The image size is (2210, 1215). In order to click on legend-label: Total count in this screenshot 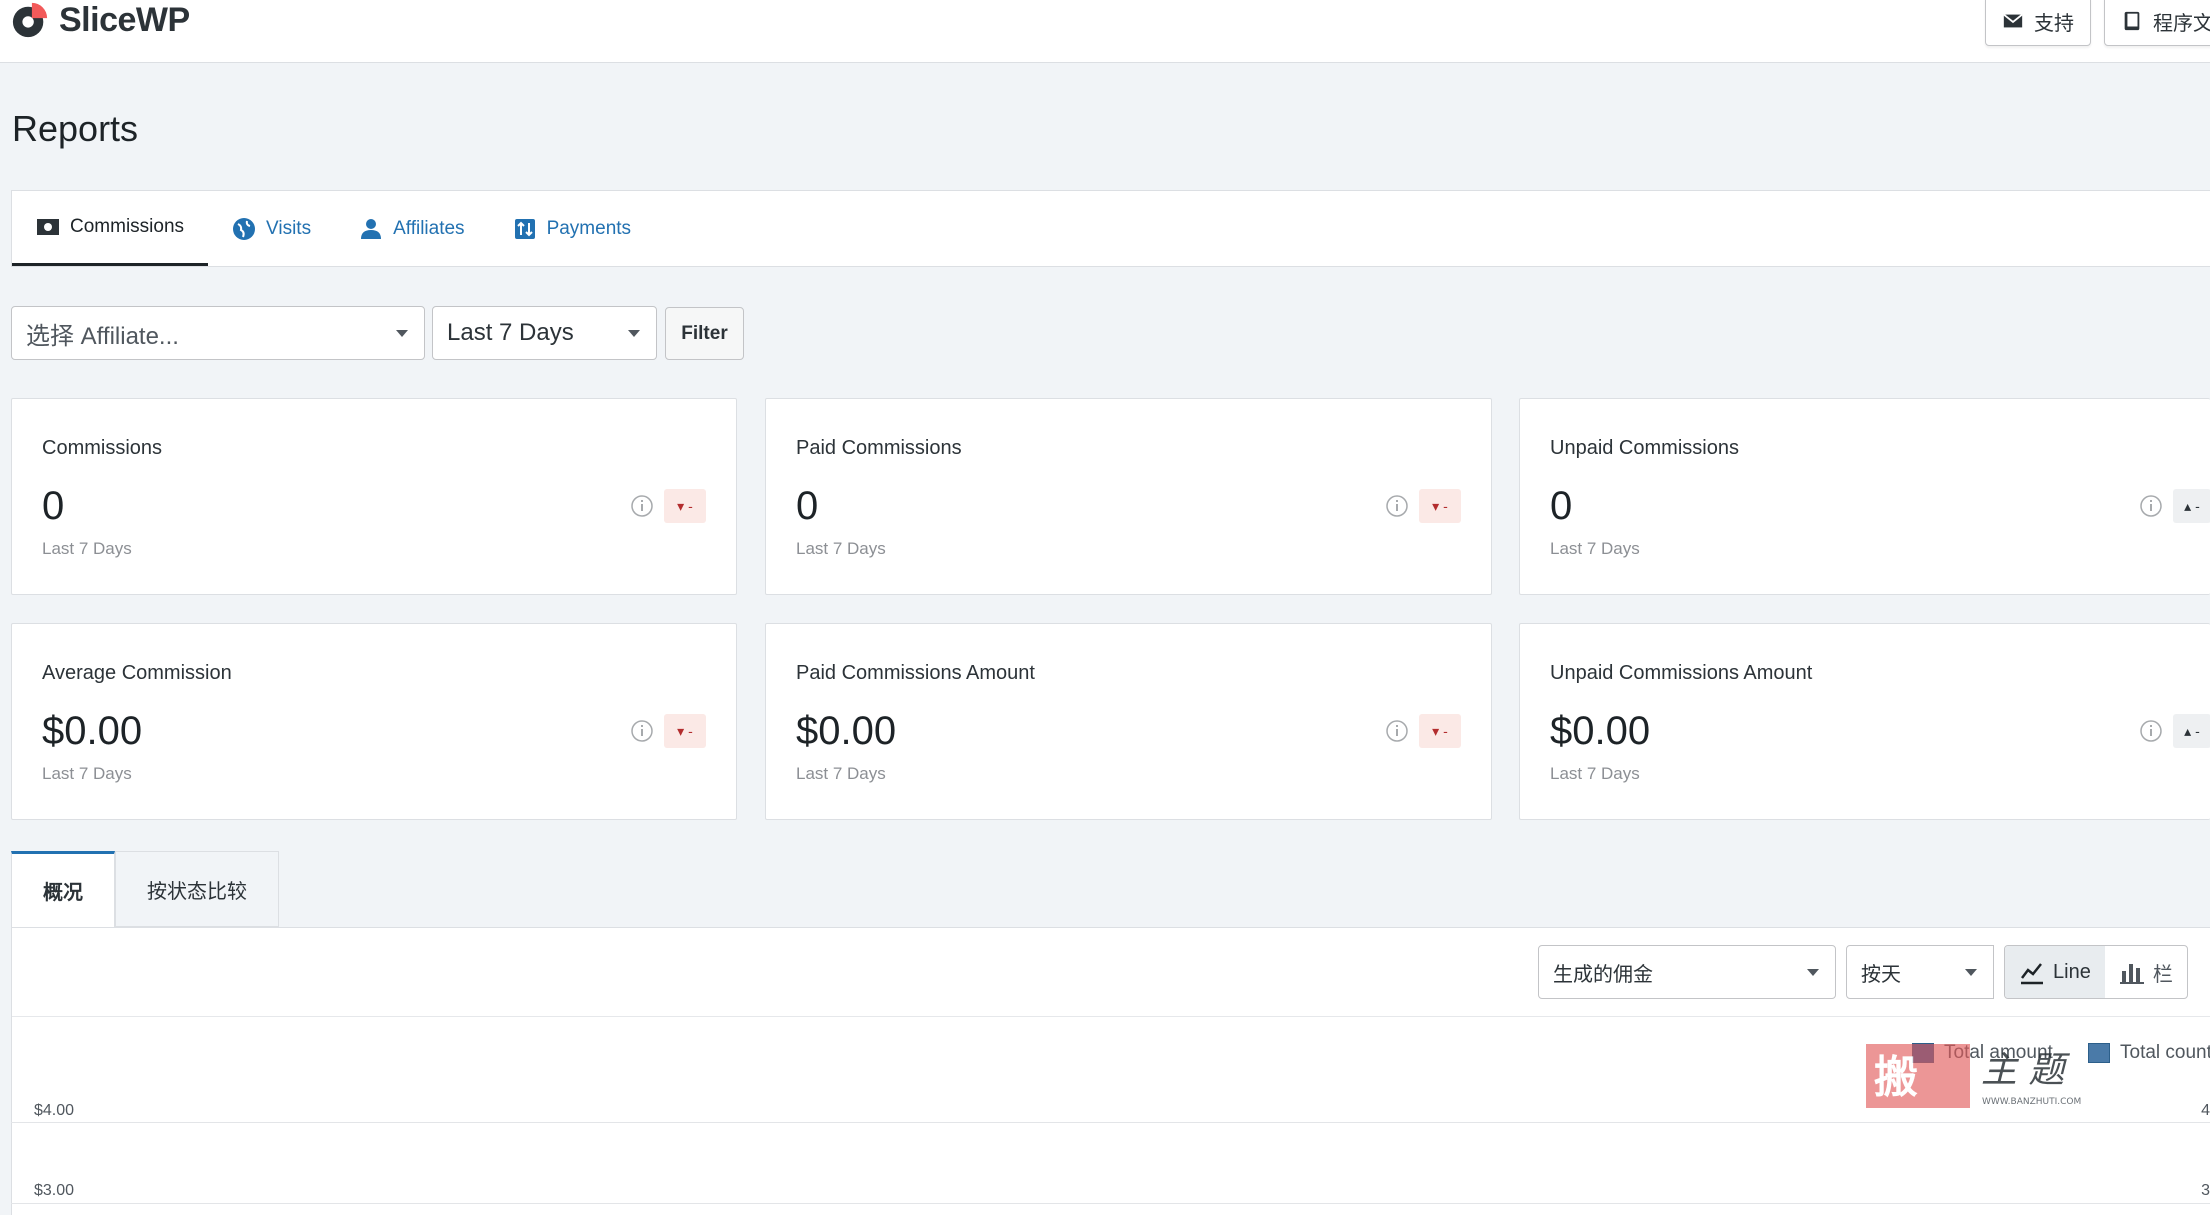, I will do `click(2165, 1052)`.